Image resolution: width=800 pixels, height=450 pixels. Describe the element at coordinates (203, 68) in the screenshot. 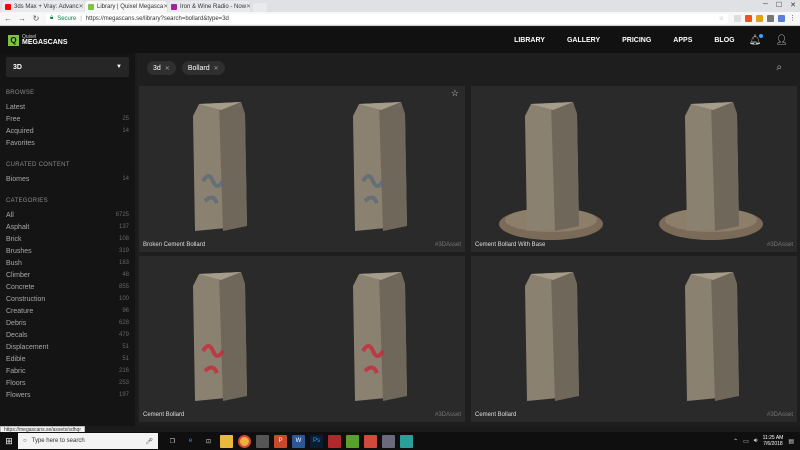

I see `filter-chip-bollard: Bollard ✕` at that location.